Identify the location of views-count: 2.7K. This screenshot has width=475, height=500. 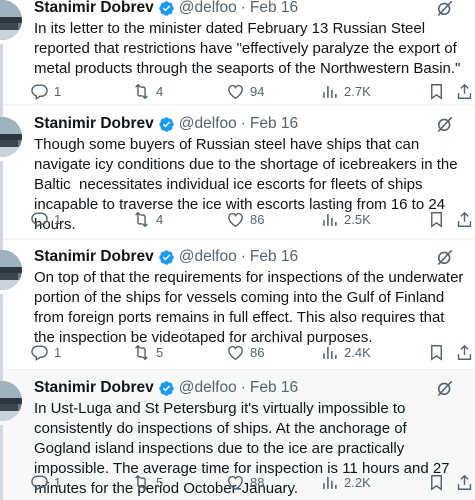
(357, 91).